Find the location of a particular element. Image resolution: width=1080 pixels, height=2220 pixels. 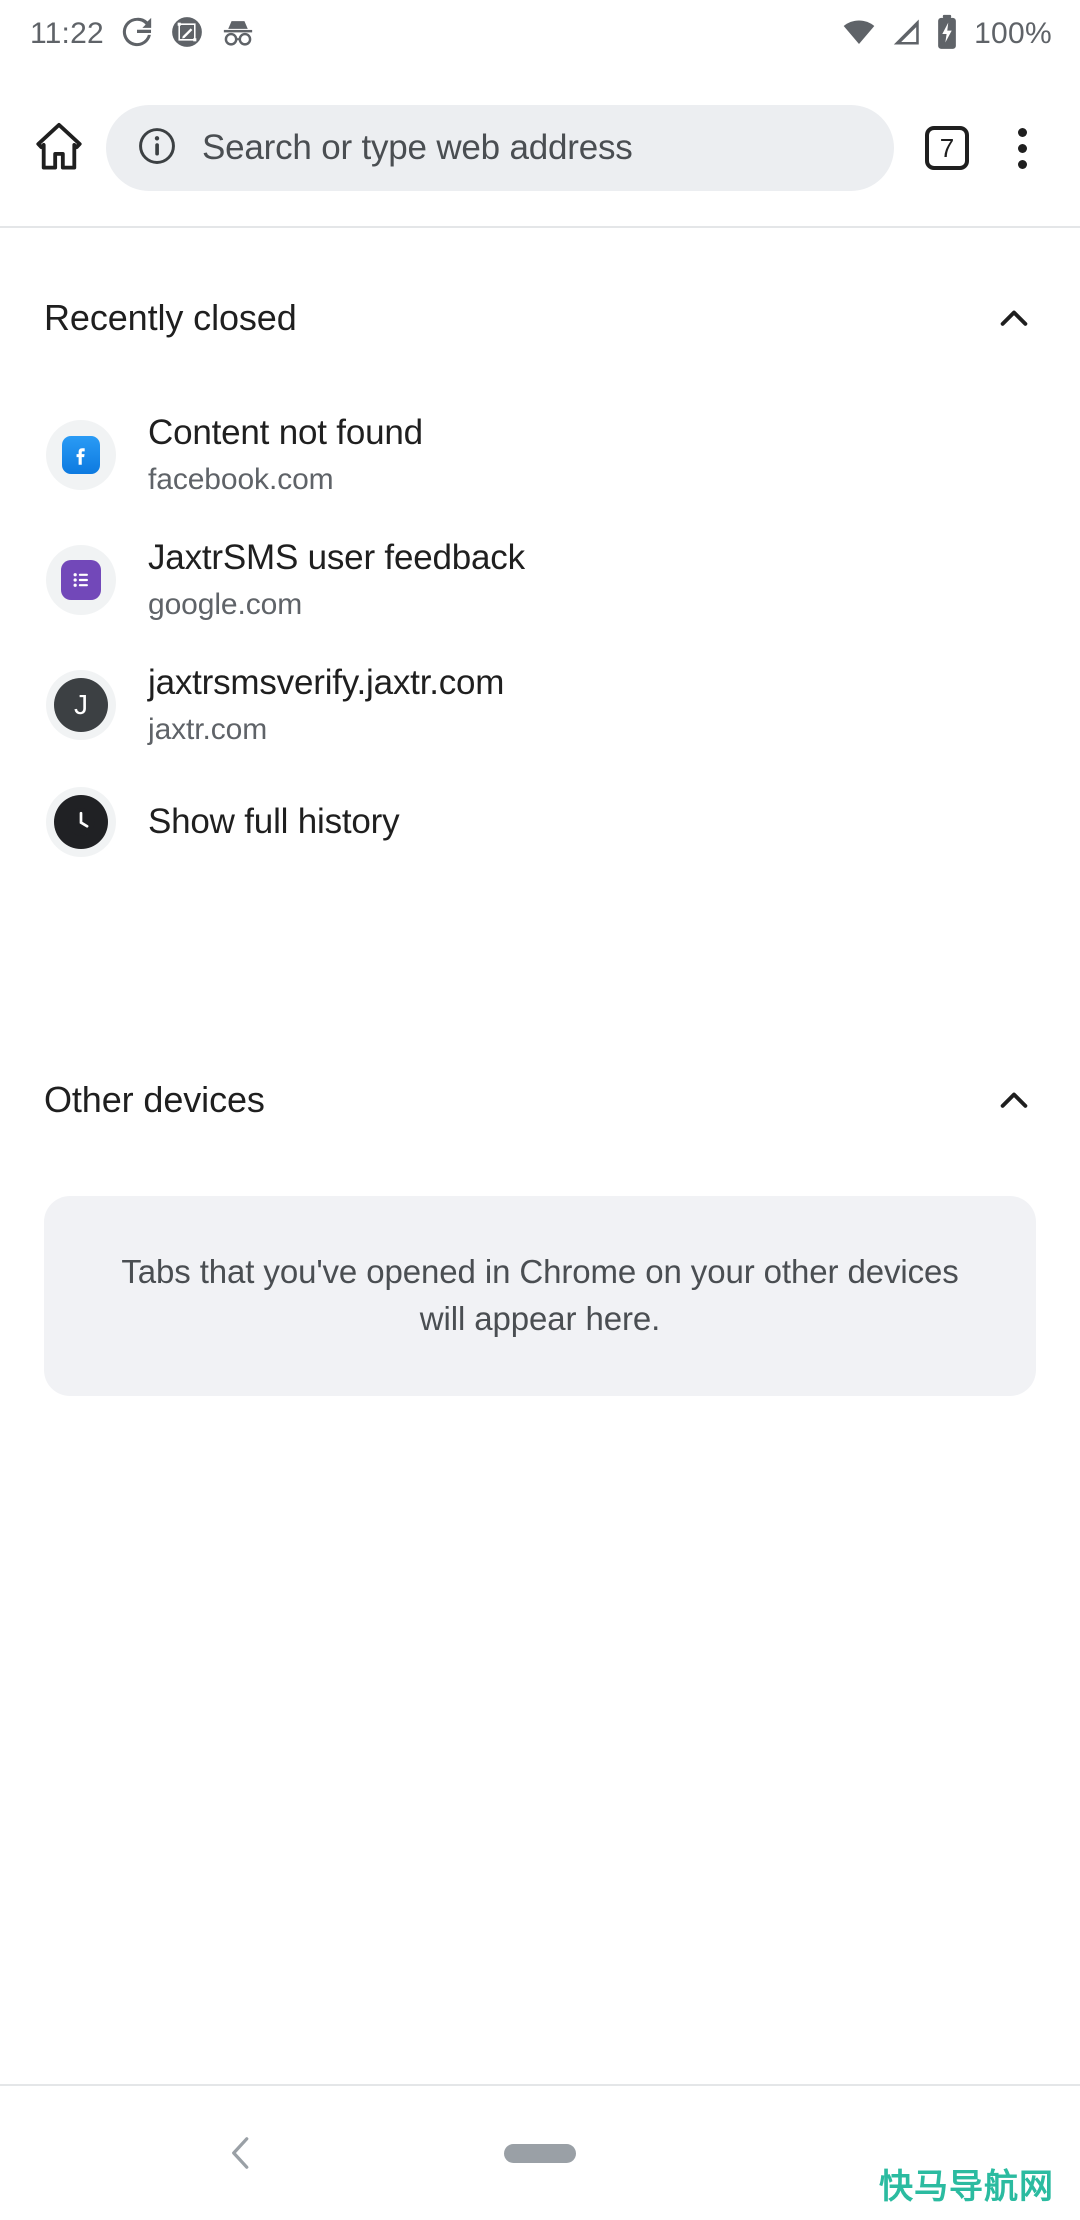

show-full-history-row: Show full history is located at coordinates (540, 822).